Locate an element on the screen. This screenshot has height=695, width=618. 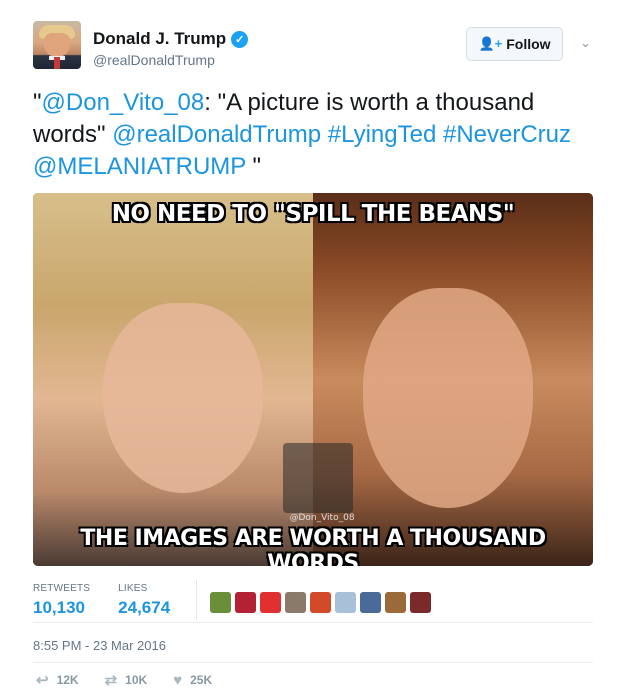
likes-count: 24,674 is located at coordinates (144, 608).